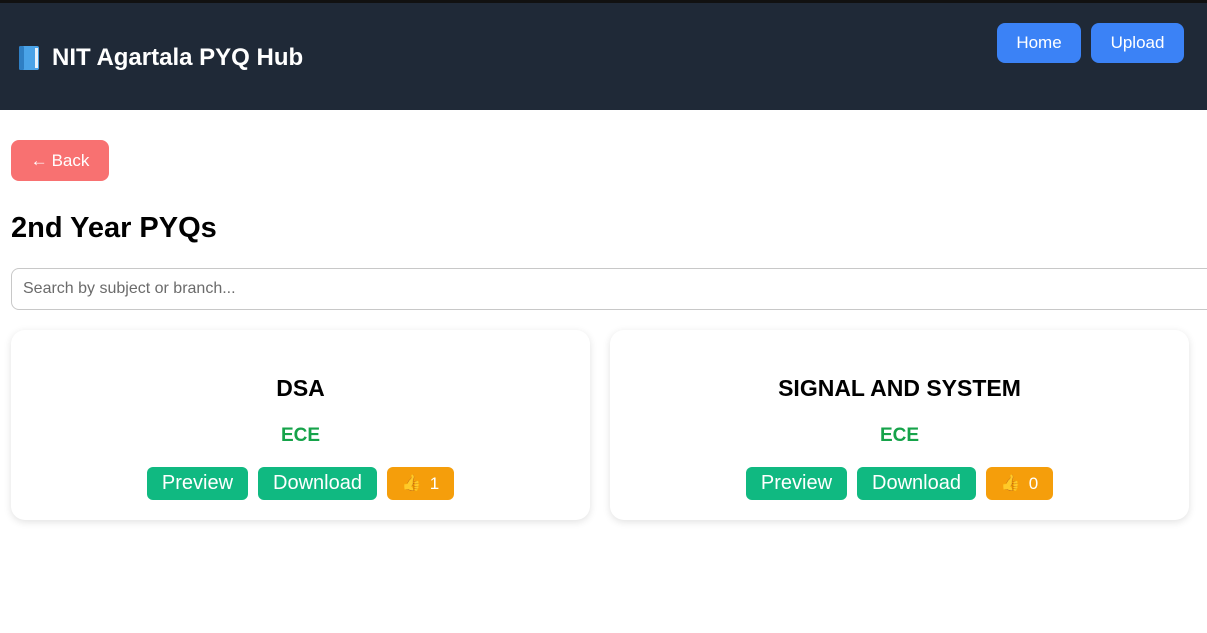  I want to click on like-button: 👍 1, so click(420, 483).